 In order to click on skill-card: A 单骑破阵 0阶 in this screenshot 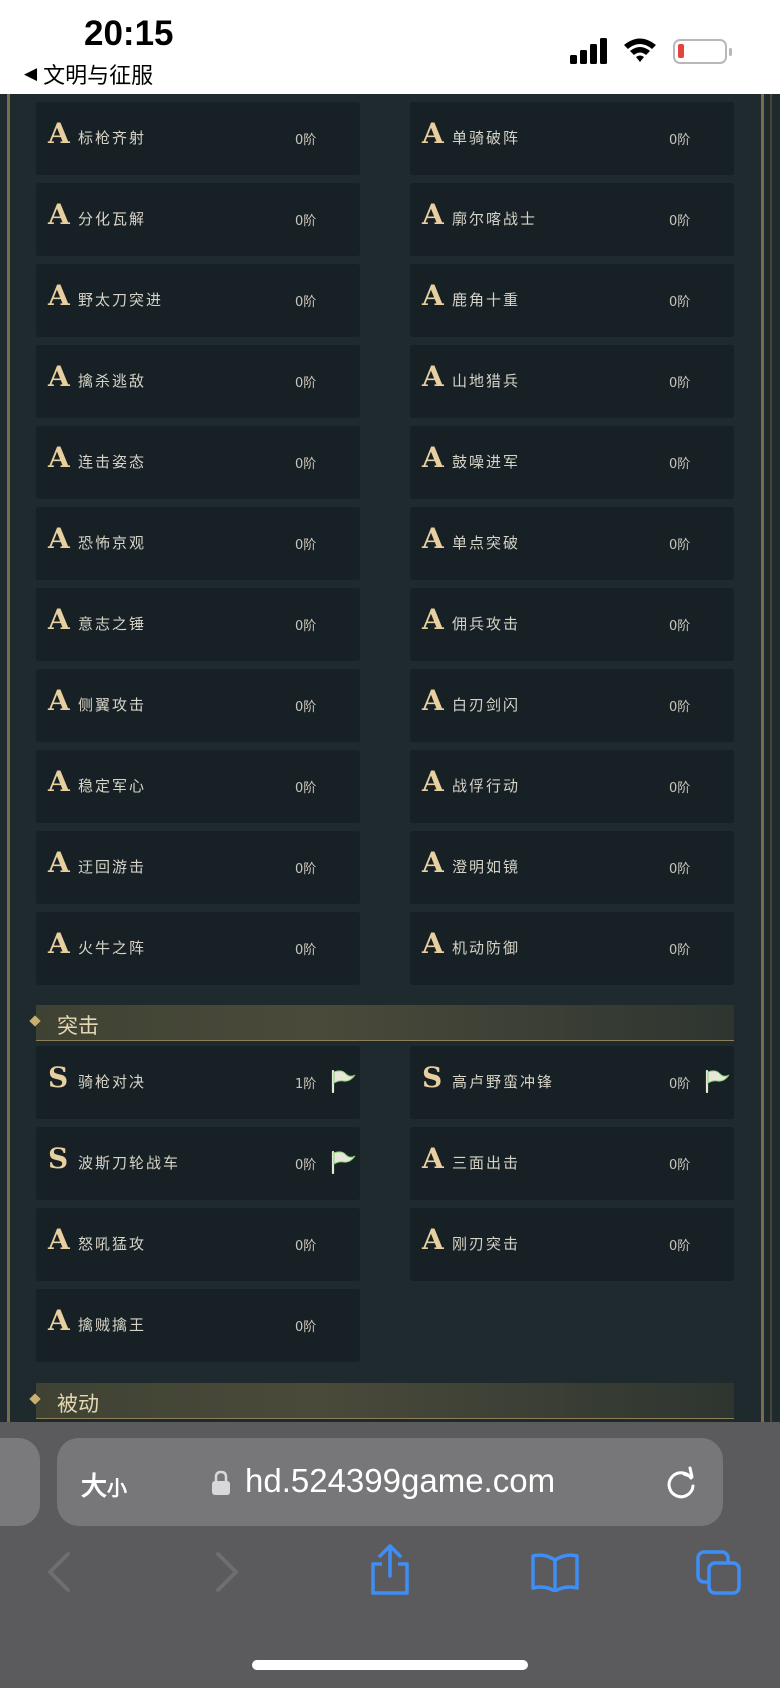, I will do `click(572, 138)`.